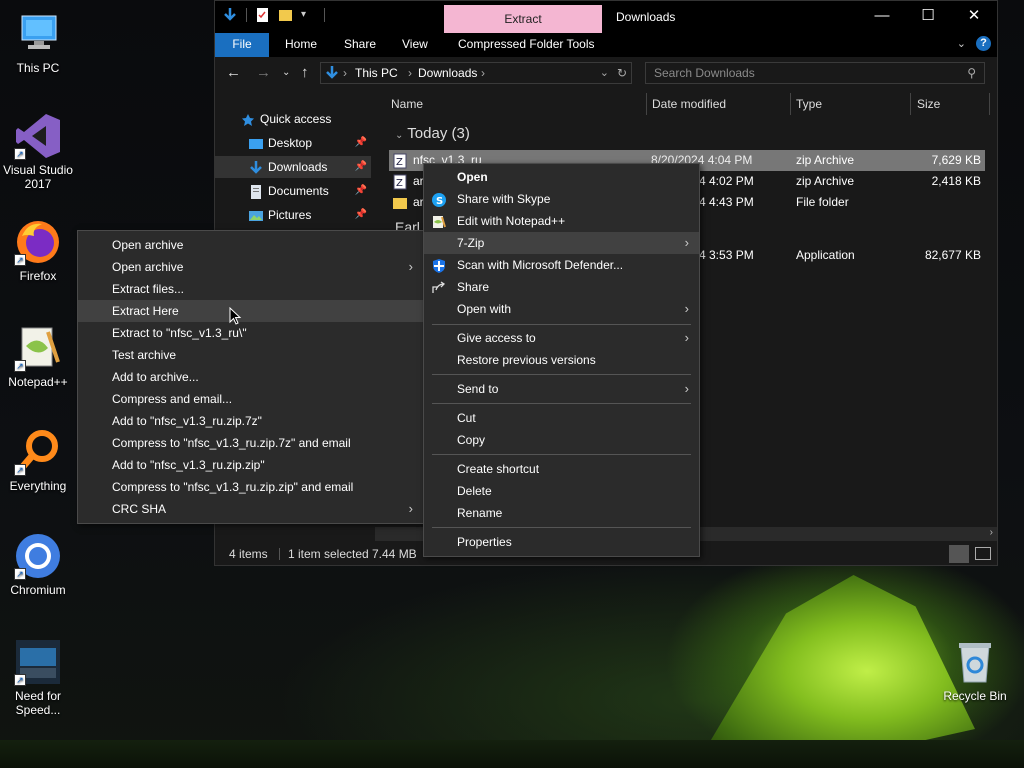  What do you see at coordinates (285, 15) in the screenshot?
I see `new-folder-icon` at bounding box center [285, 15].